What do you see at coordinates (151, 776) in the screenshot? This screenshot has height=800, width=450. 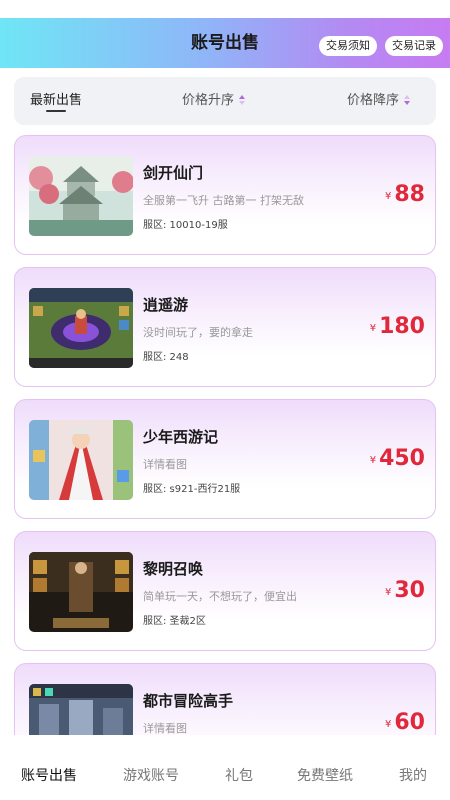 I see `tab-game-accounts: 游戏账号` at bounding box center [151, 776].